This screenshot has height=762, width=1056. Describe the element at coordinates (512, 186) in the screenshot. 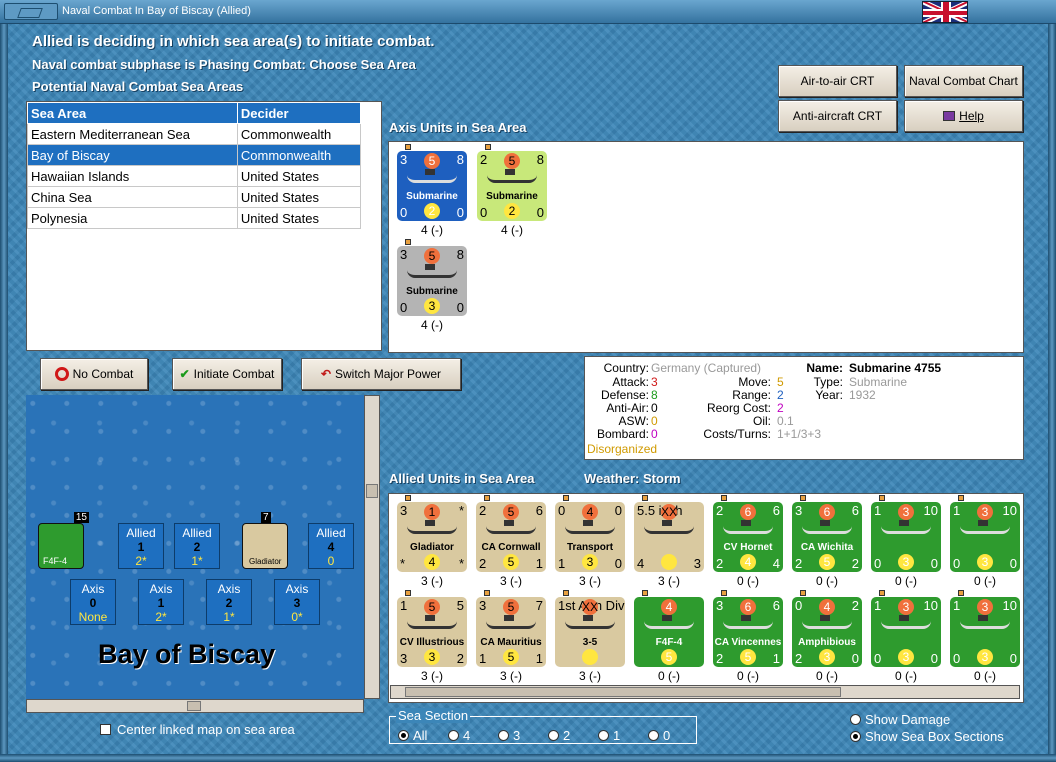

I see `unit-counter: 2 5 8 0 2 0 Submarine` at that location.